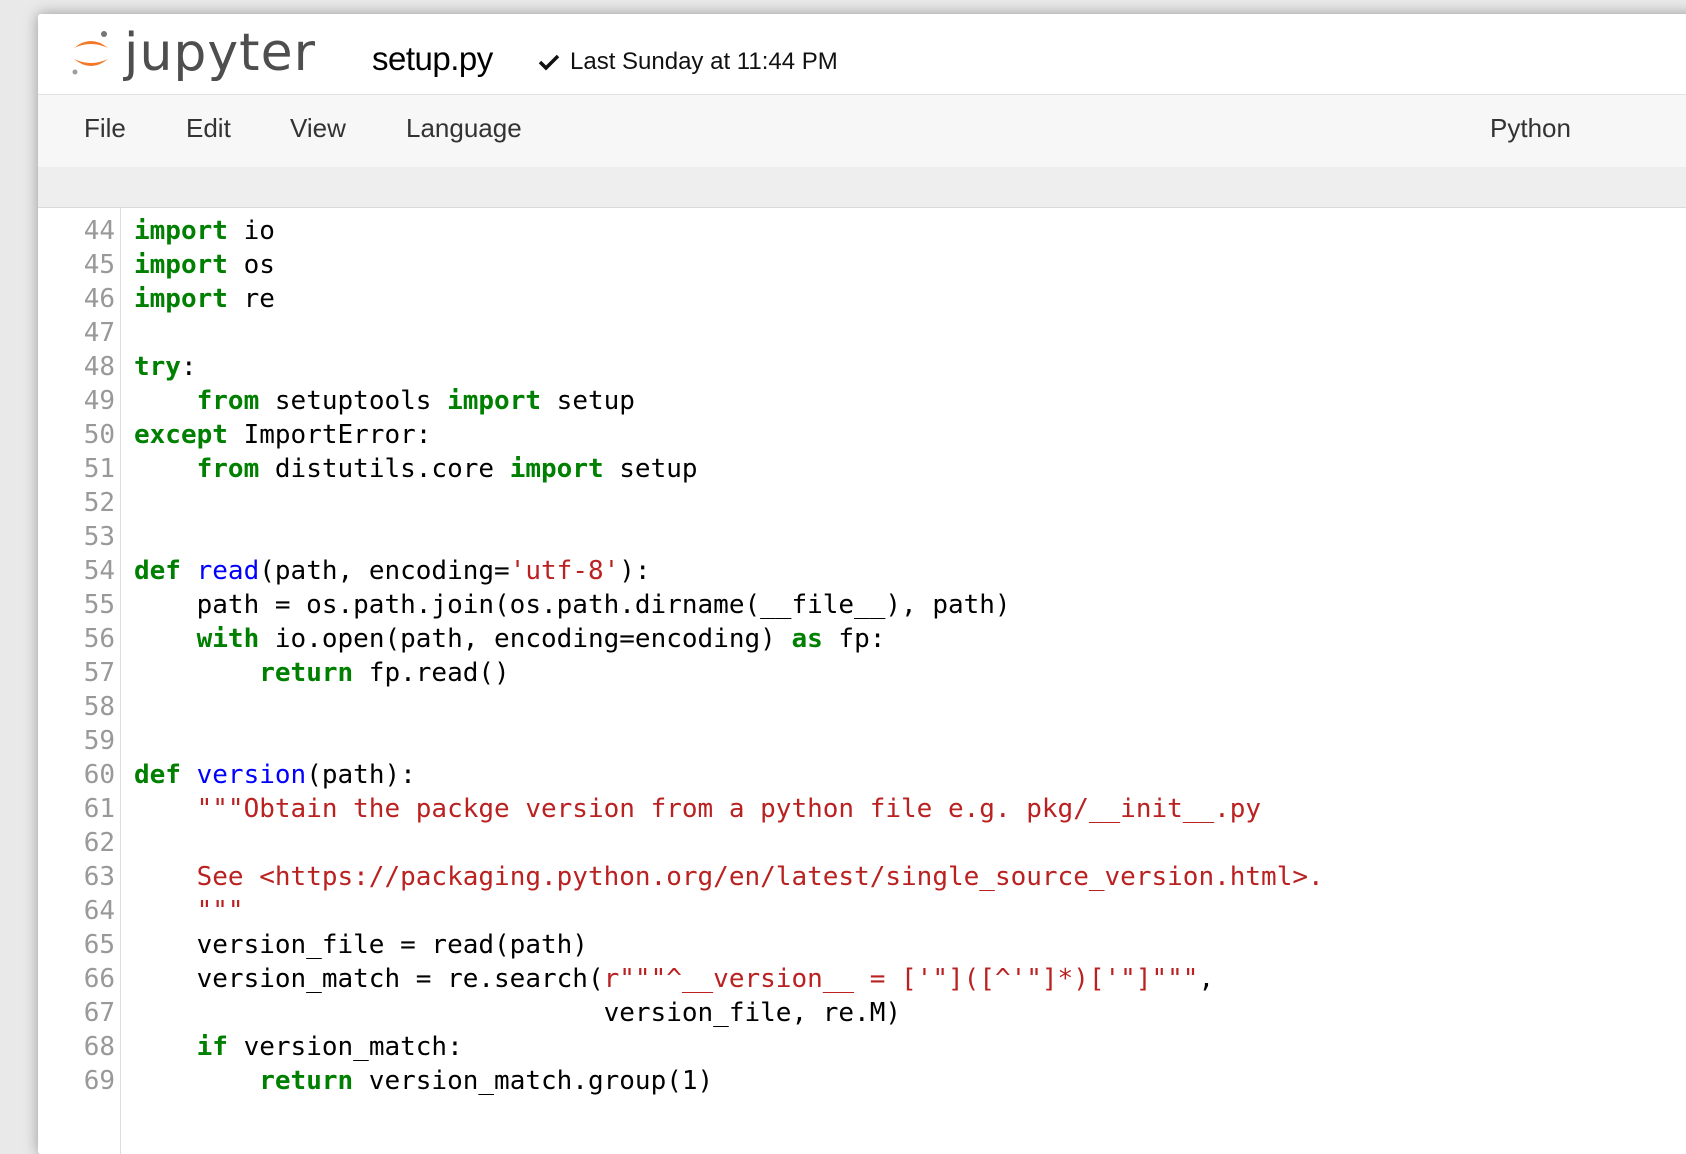 The width and height of the screenshot is (1686, 1154). Describe the element at coordinates (157, 775) in the screenshot. I see `code-token: def` at that location.